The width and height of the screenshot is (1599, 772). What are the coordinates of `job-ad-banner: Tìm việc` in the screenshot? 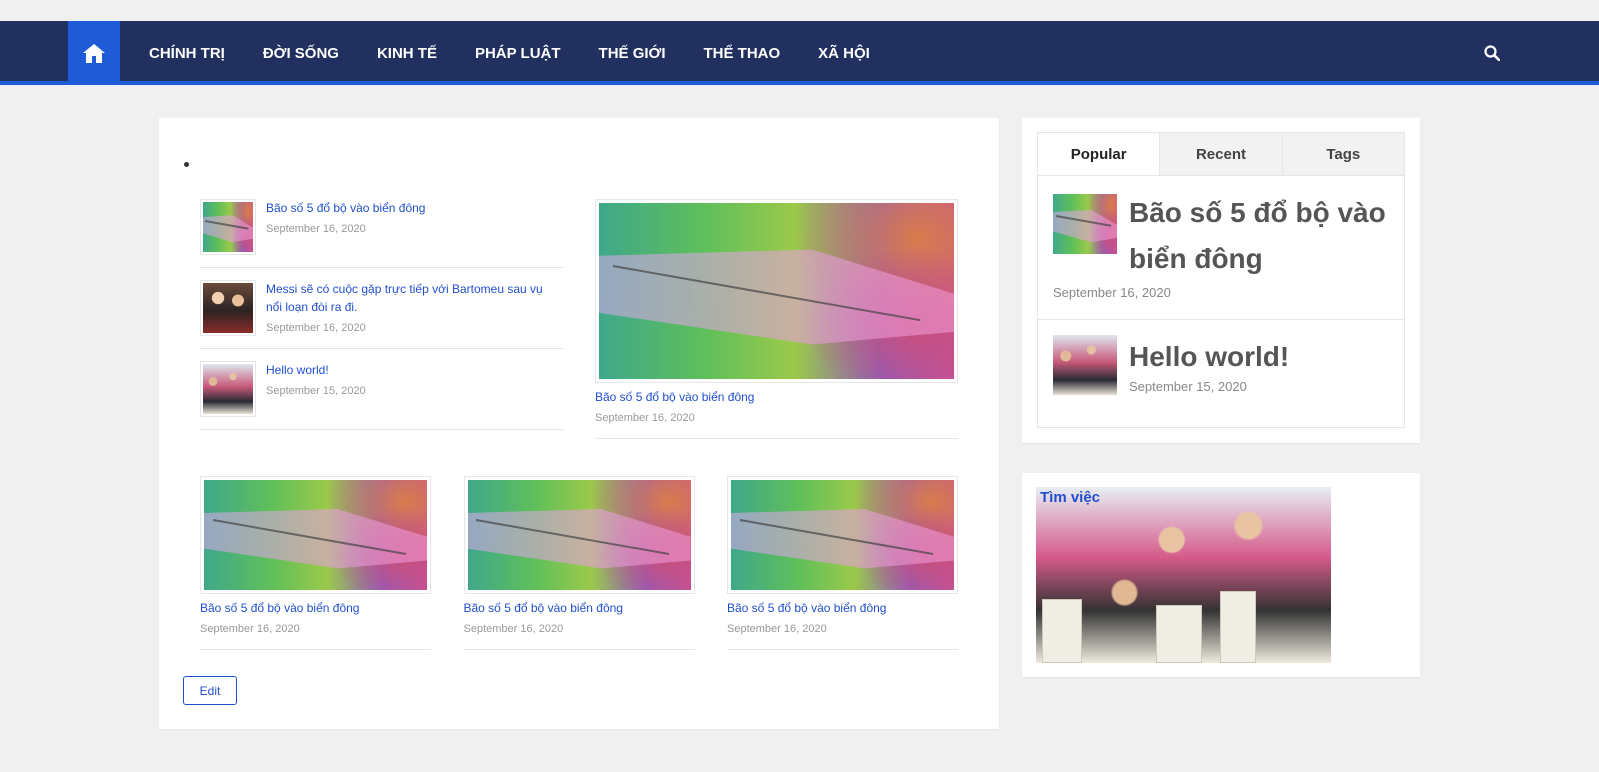 It's located at (1183, 575).